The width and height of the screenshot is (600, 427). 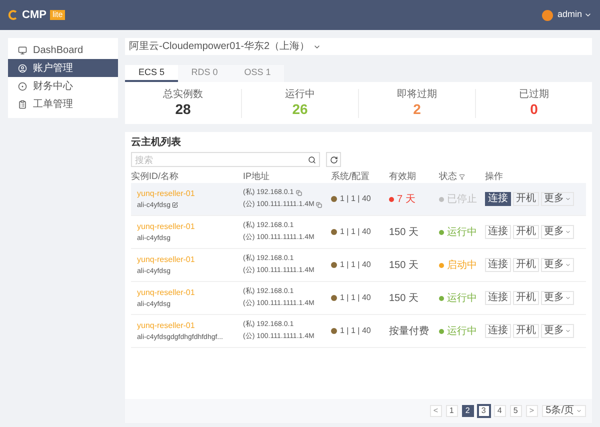 What do you see at coordinates (22, 86) in the screenshot?
I see `target-icon` at bounding box center [22, 86].